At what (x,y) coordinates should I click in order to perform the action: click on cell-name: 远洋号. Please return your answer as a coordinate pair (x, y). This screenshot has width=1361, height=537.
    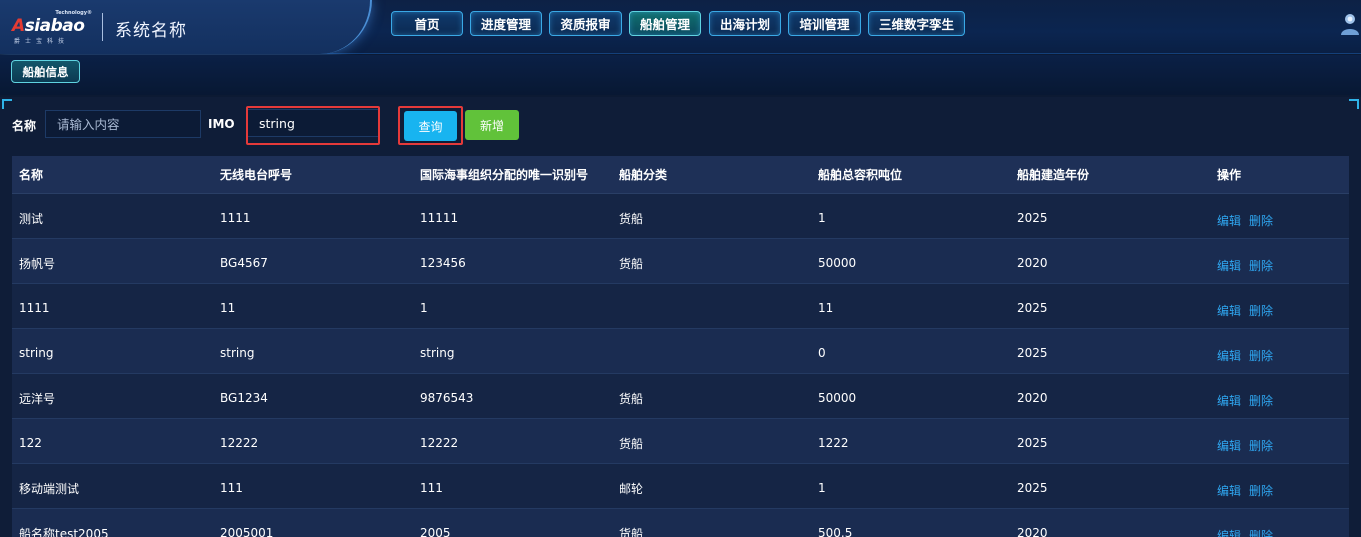
    Looking at the image, I should click on (37, 398).